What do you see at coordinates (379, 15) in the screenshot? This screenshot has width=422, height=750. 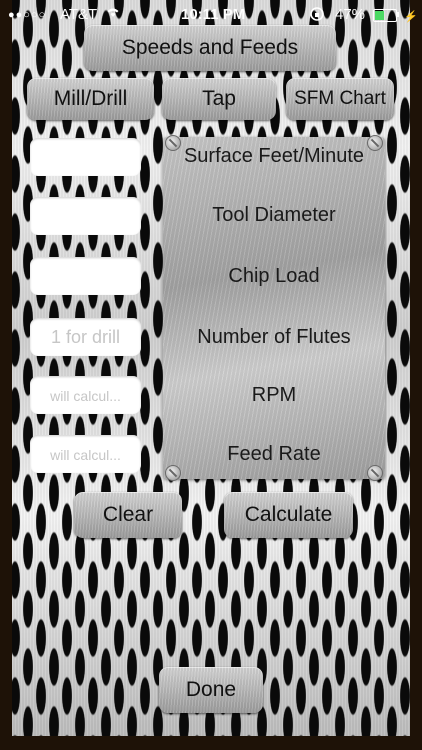 I see `battery-fill` at bounding box center [379, 15].